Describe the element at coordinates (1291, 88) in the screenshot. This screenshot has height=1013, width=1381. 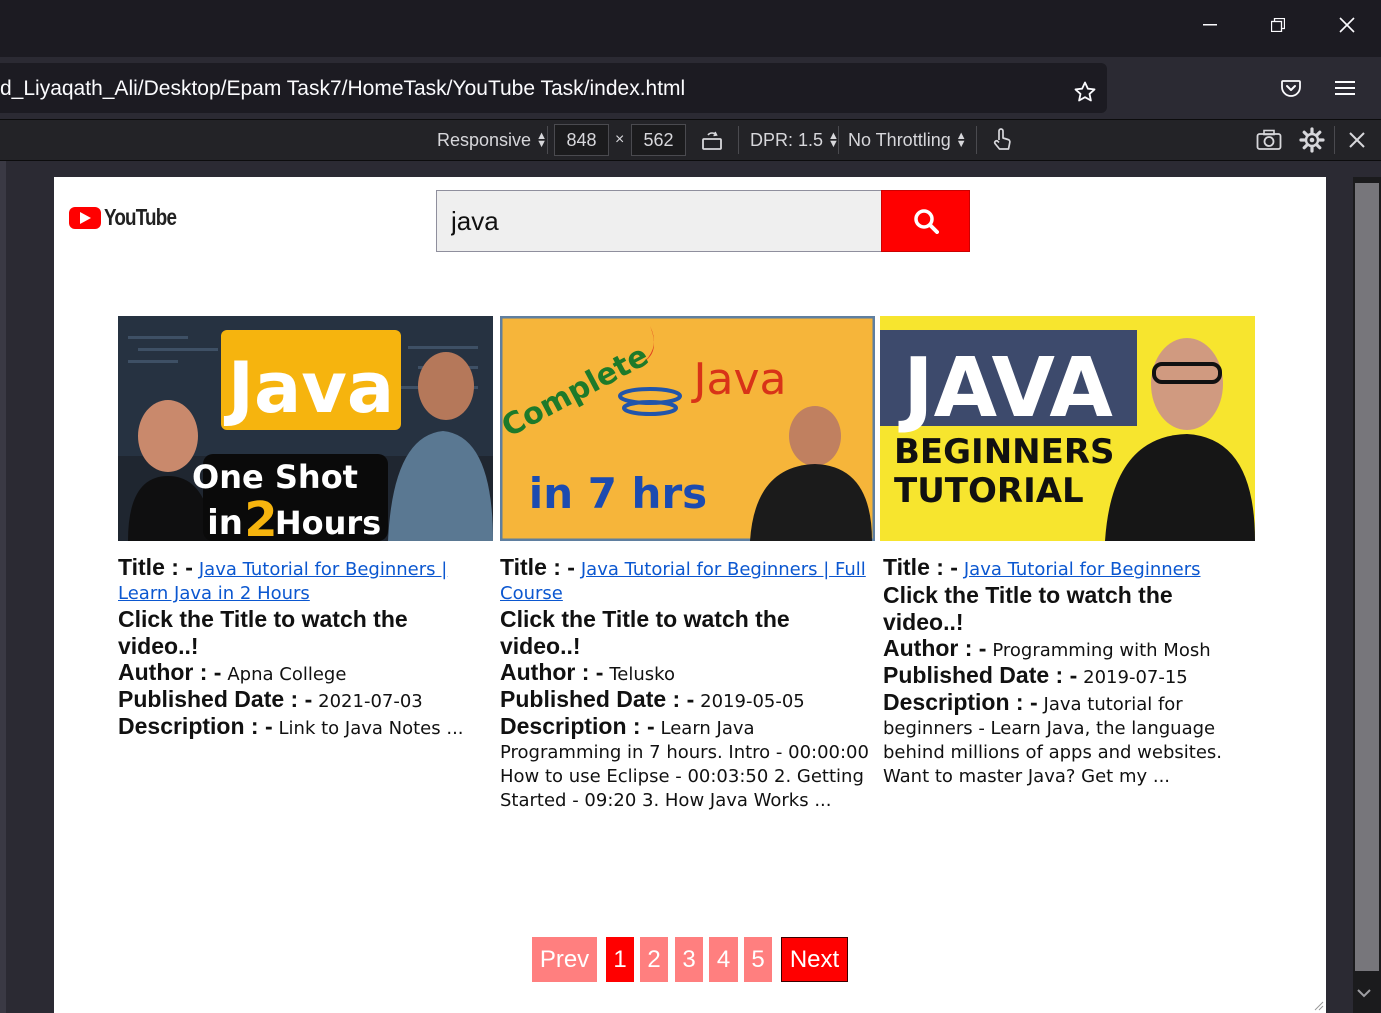
I see `pocket-icon` at that location.